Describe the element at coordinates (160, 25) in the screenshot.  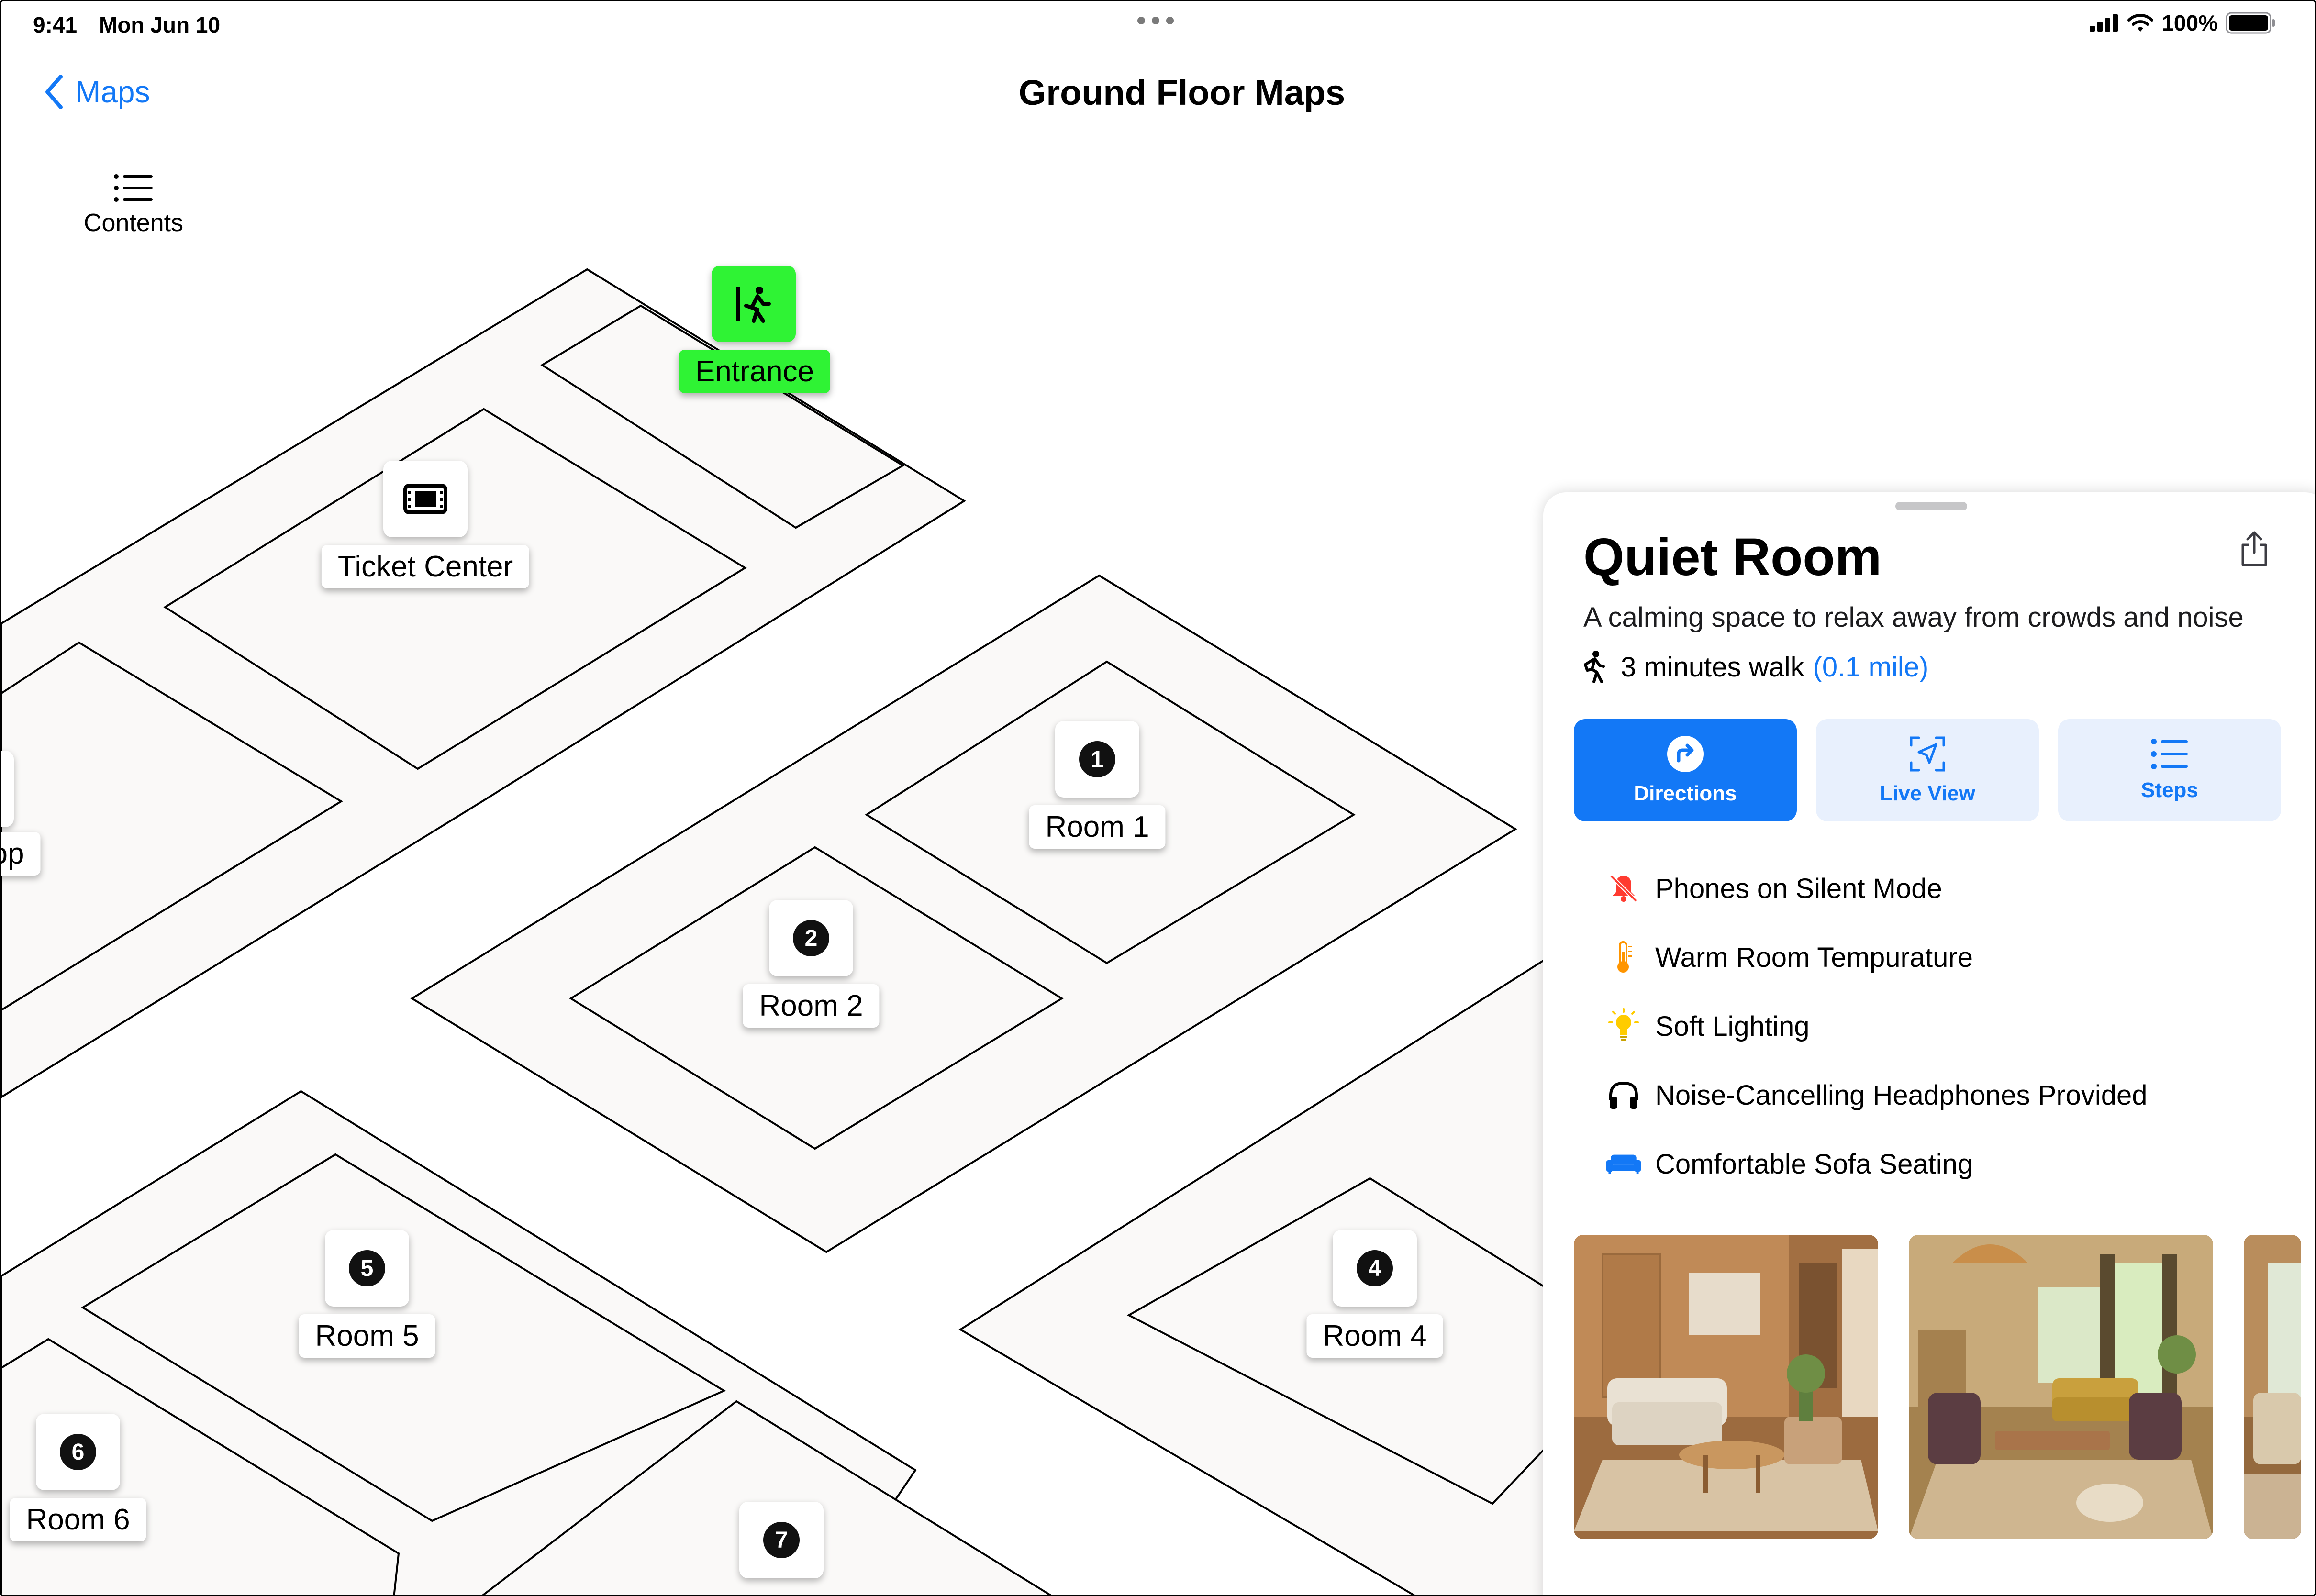
I see `status-date: Mon Jun 10` at that location.